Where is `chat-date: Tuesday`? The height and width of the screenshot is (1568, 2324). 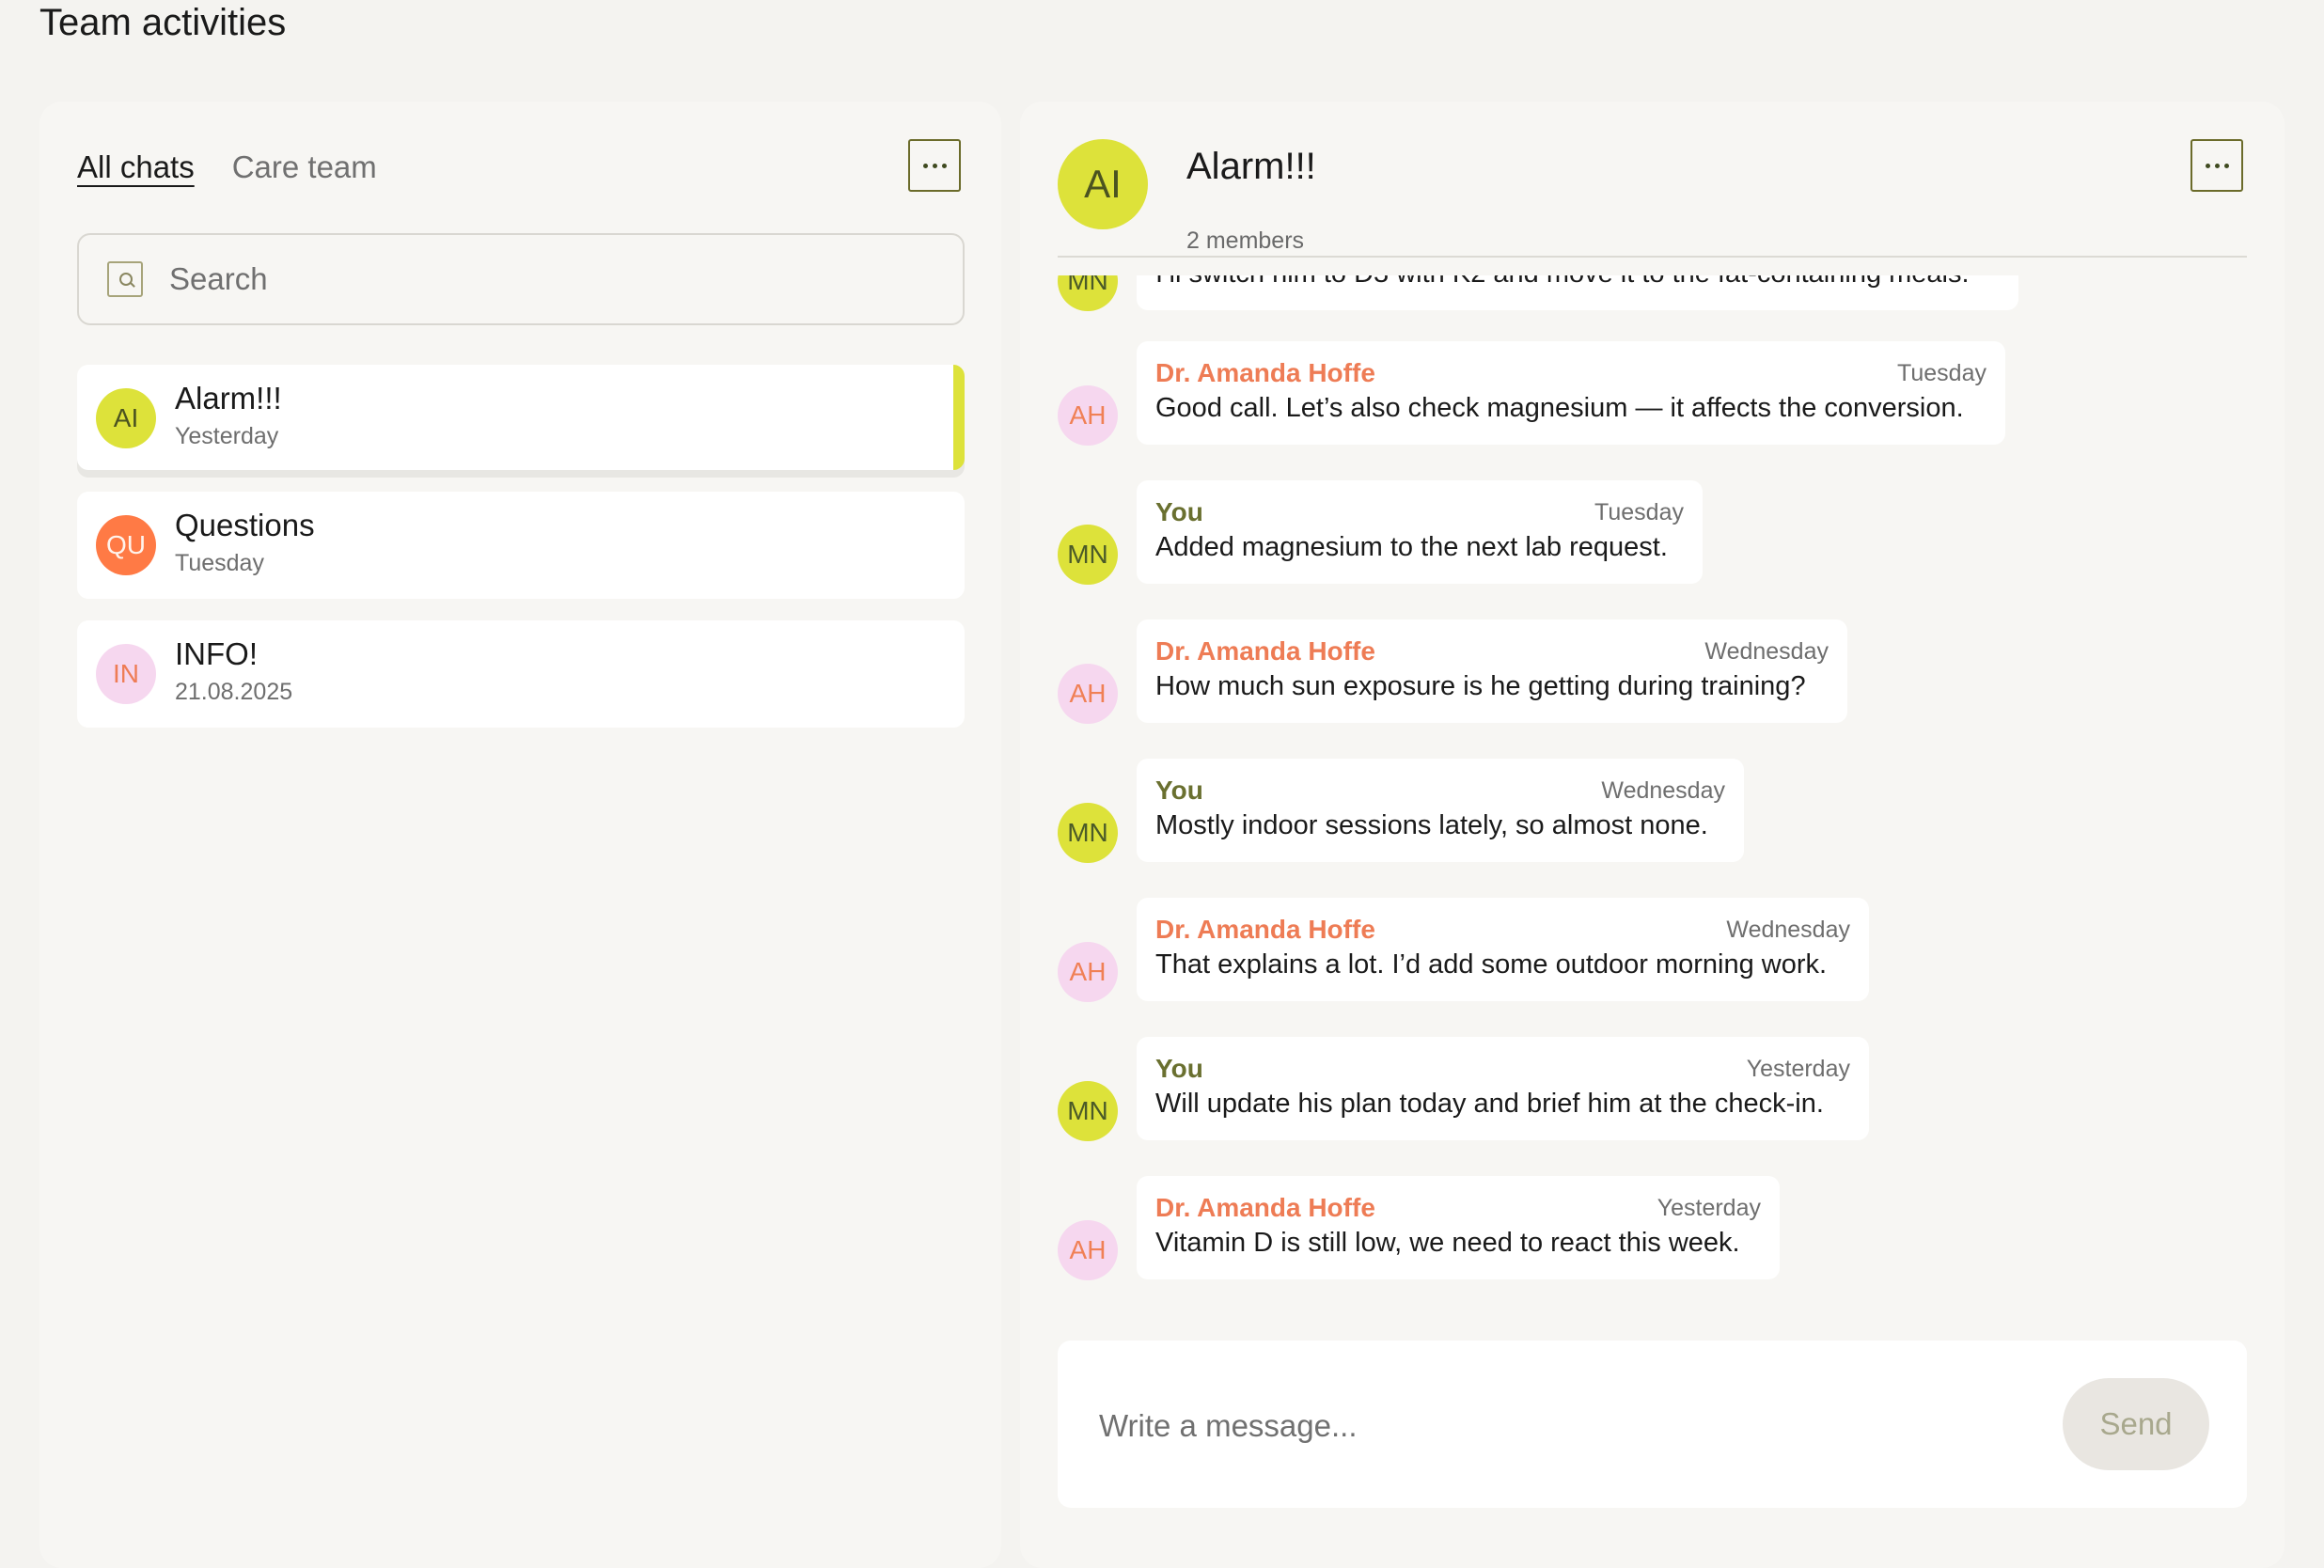
chat-date: Tuesday is located at coordinates (219, 563).